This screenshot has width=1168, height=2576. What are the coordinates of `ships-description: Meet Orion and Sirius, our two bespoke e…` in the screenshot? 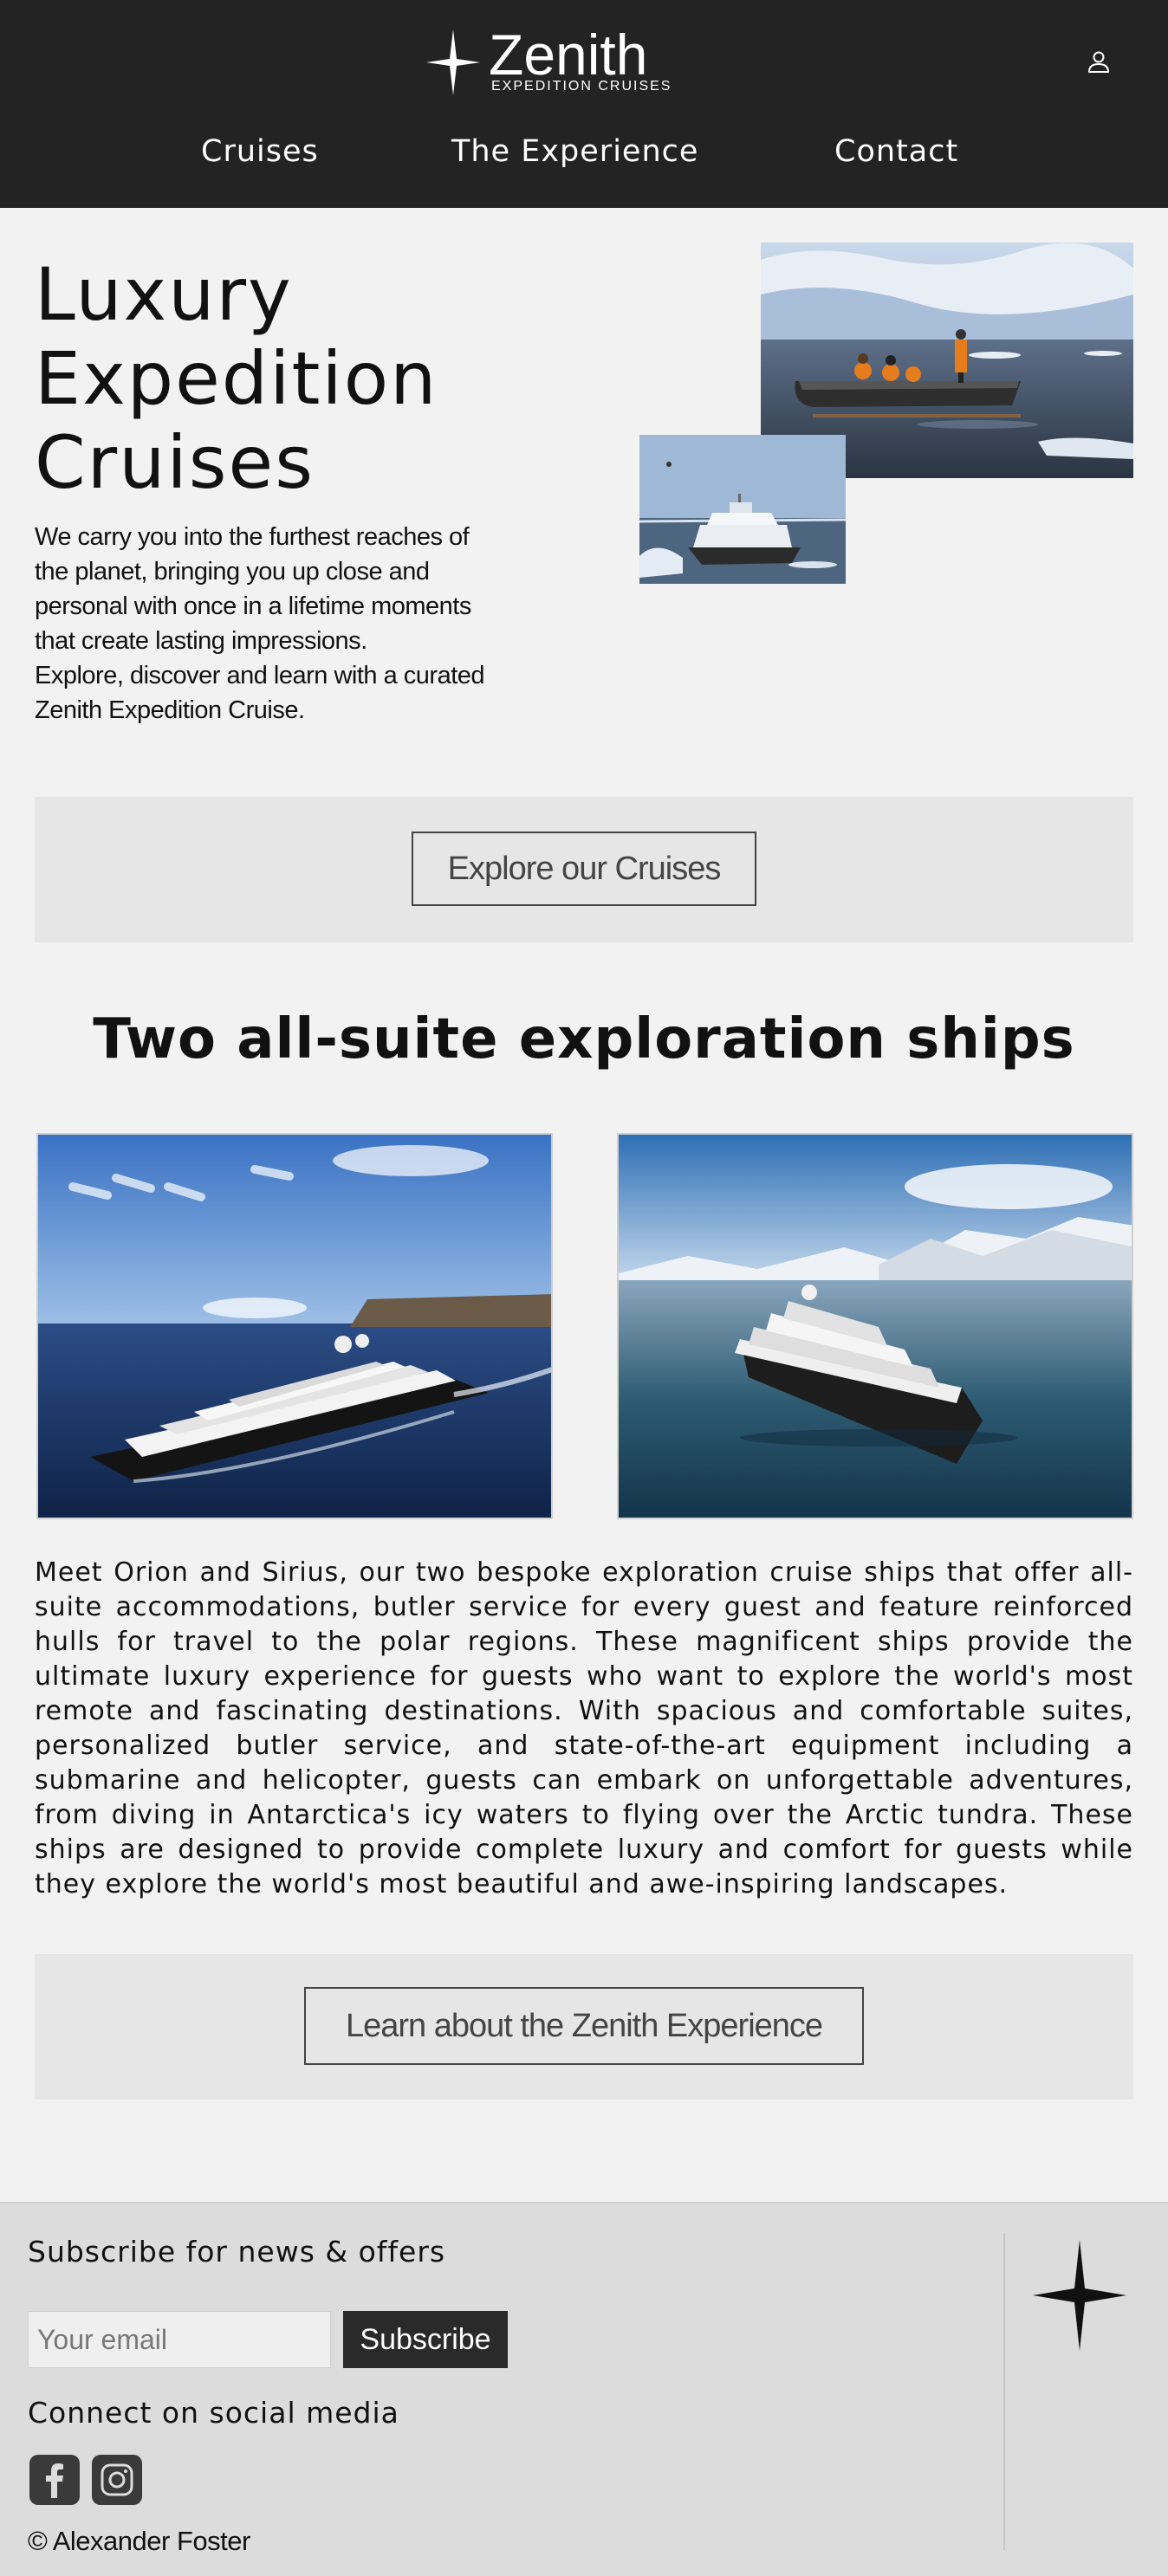 It's located at (584, 1728).